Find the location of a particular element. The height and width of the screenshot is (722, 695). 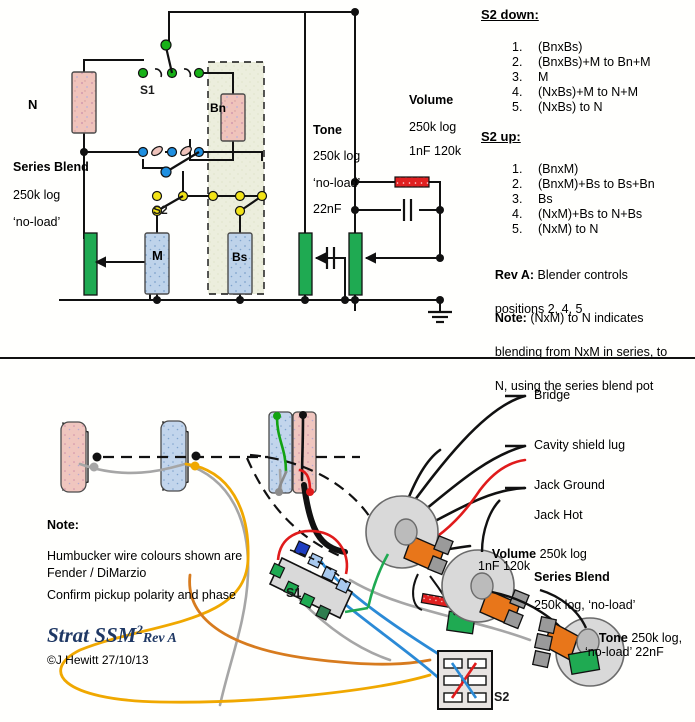

label-switch-S1-lower: S1 is located at coordinates (294, 593).